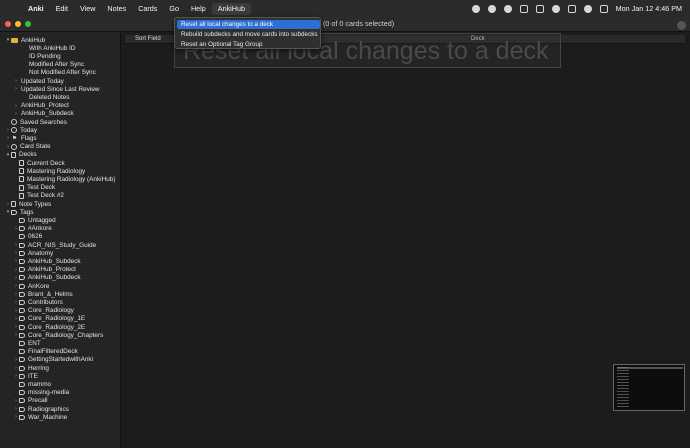  I want to click on sidebar-item: › ACR_NIS_Study_Guide, so click(54, 245).